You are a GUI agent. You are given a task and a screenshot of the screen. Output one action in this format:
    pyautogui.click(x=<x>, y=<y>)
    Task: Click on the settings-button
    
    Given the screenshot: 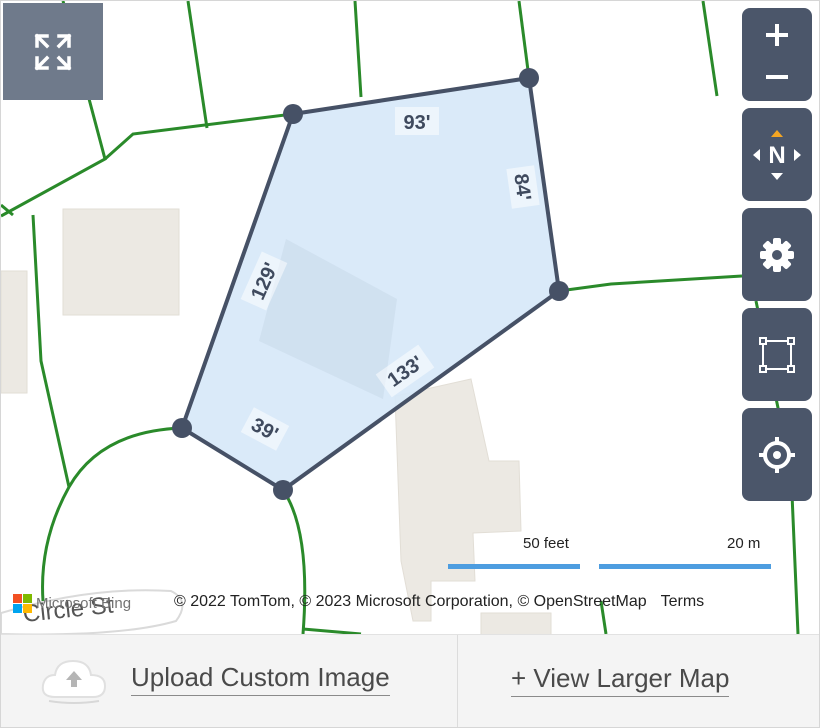 What is the action you would take?
    pyautogui.click(x=777, y=254)
    